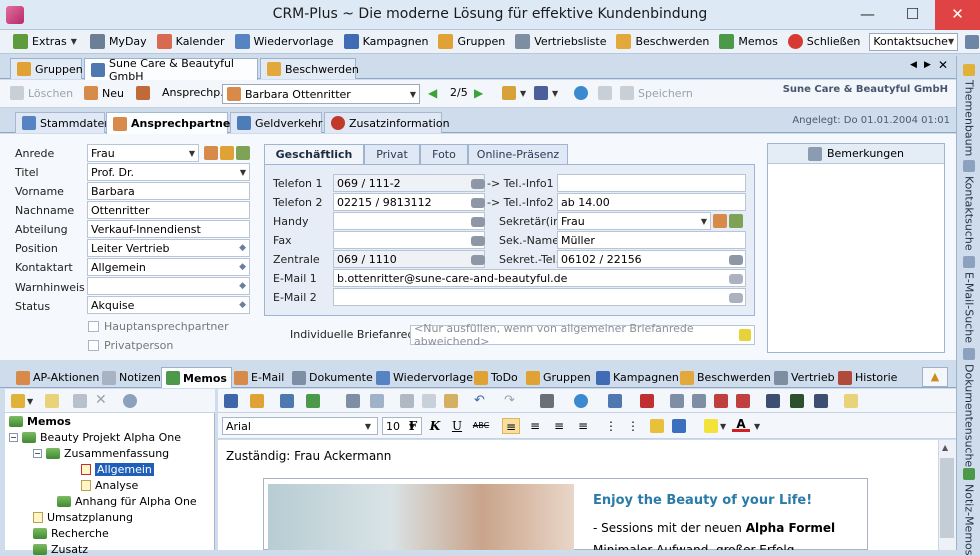  I want to click on redo-icon: ↷, so click(509, 400).